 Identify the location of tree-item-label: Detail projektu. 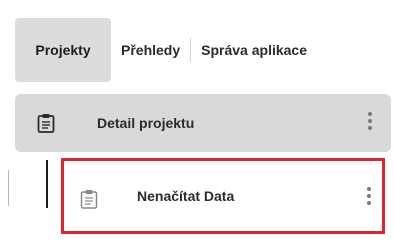
(146, 123).